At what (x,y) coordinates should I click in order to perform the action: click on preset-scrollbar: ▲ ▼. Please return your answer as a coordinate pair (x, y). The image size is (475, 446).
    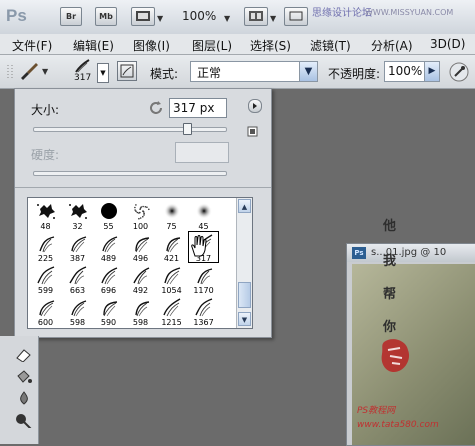
    Looking at the image, I should click on (244, 263).